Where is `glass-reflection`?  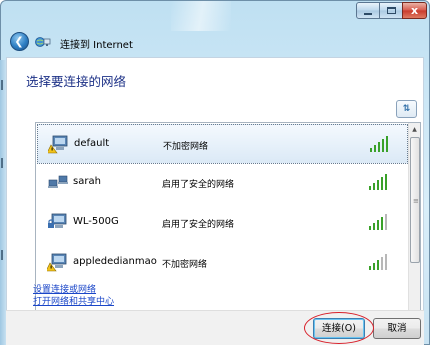 glass-reflection is located at coordinates (201, 16).